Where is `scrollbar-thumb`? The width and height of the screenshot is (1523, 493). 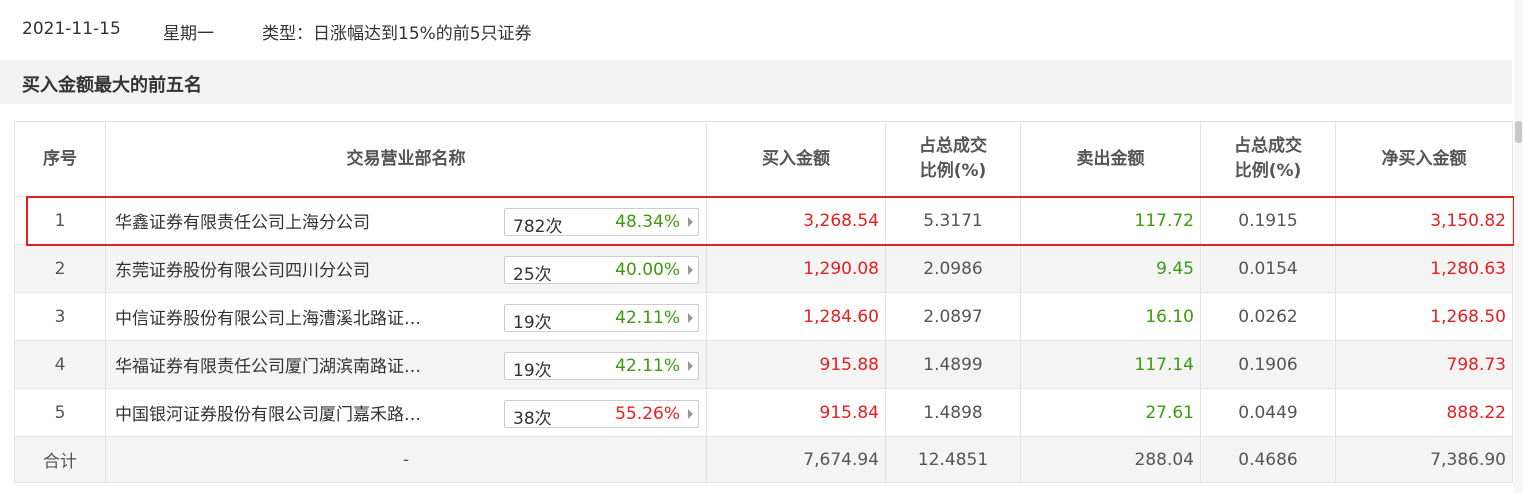
scrollbar-thumb is located at coordinates (1518, 132).